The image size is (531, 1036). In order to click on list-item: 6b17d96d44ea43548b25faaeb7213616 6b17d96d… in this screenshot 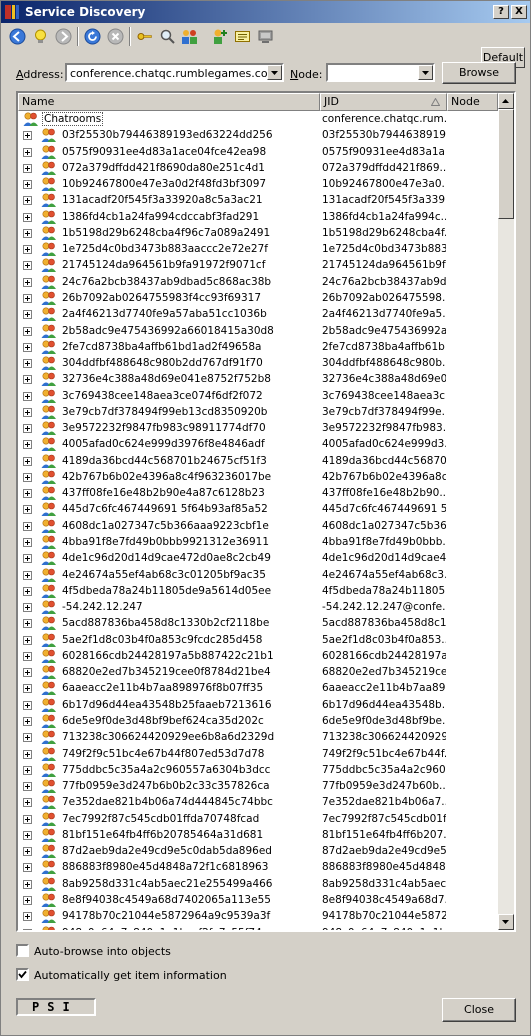, I will do `click(258, 705)`.